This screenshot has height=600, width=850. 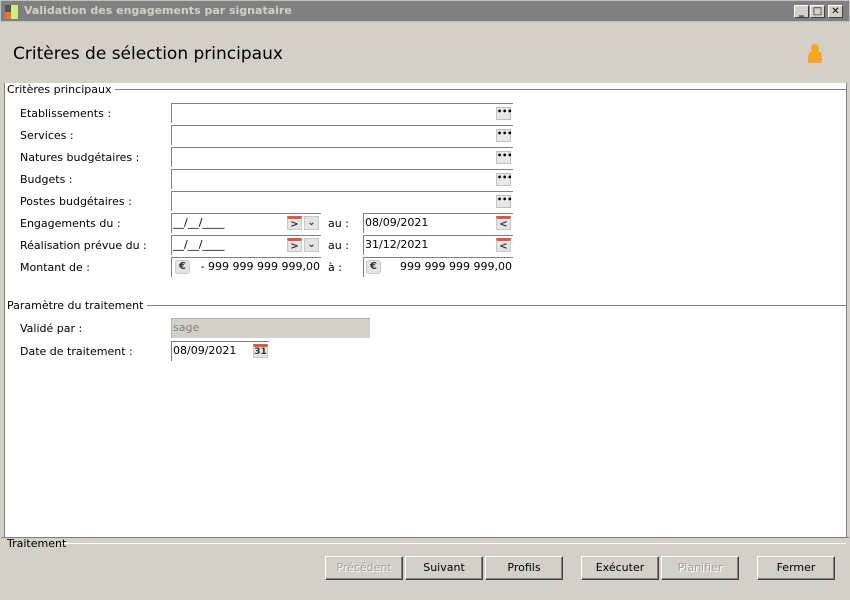 What do you see at coordinates (83, 245) in the screenshot?
I see `label-realisation: Réalisation prévue du :` at bounding box center [83, 245].